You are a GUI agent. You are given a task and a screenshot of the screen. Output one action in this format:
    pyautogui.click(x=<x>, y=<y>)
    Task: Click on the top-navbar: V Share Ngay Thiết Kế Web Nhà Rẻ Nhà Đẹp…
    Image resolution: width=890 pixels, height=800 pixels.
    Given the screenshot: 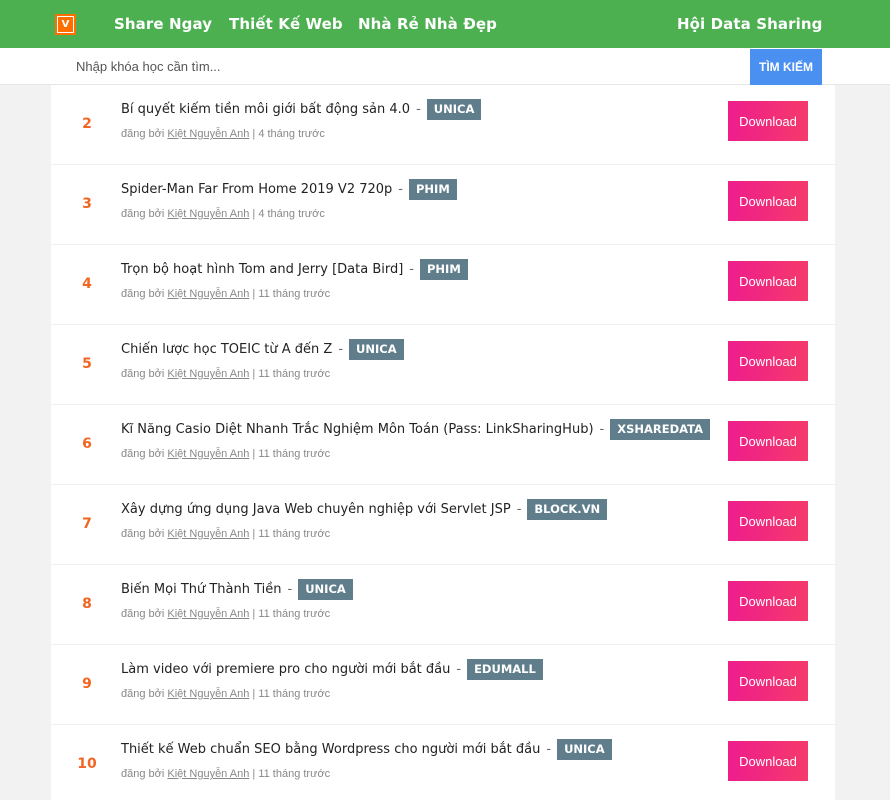 What is the action you would take?
    pyautogui.click(x=445, y=24)
    